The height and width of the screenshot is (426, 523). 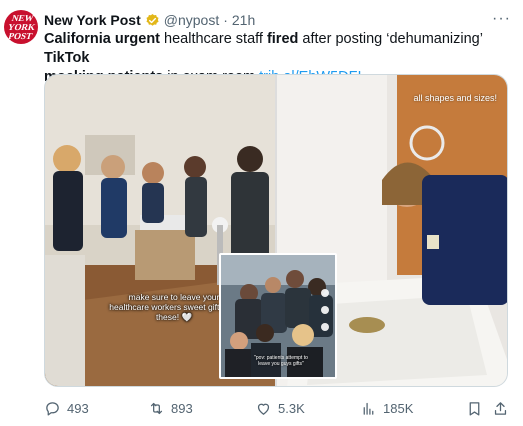 What do you see at coordinates (213, 39) in the screenshot?
I see `tweet-text-2: healthcare staff` at bounding box center [213, 39].